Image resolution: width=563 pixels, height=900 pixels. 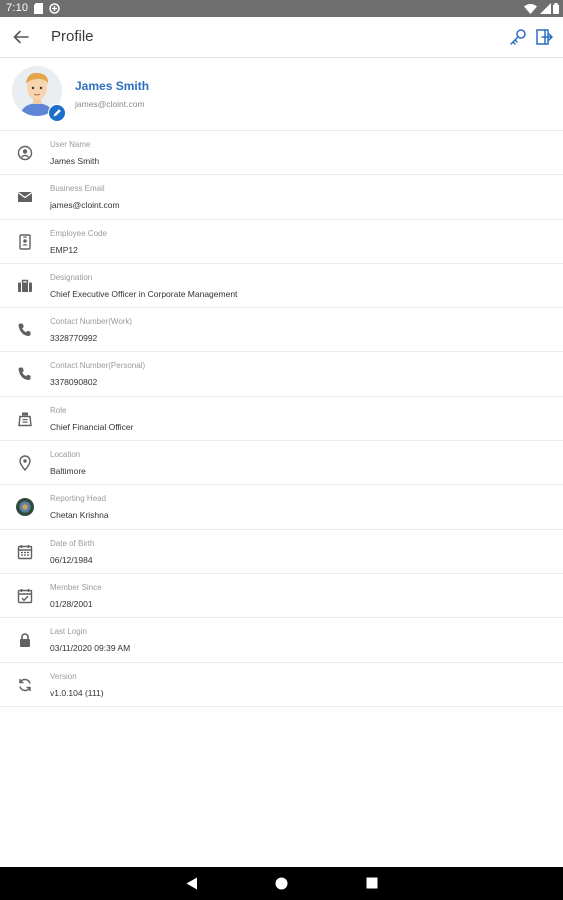 What do you see at coordinates (25, 285) in the screenshot?
I see `briefcase-icon` at bounding box center [25, 285].